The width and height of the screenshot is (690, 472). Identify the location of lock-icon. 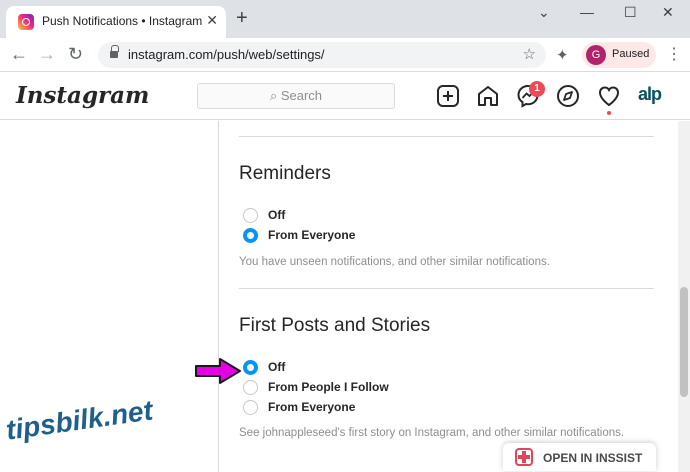
(114, 52).